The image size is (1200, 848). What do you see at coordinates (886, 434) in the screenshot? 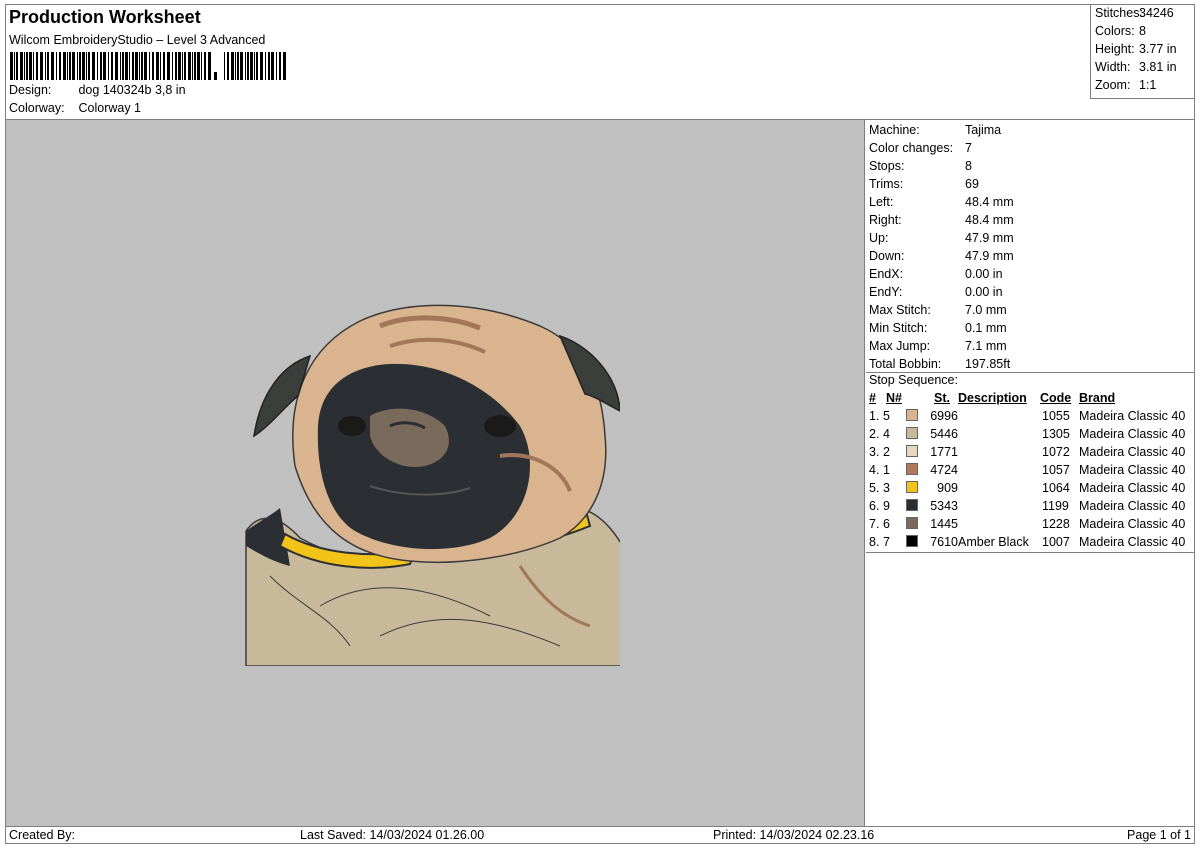
I see `stop-needle: 4` at bounding box center [886, 434].